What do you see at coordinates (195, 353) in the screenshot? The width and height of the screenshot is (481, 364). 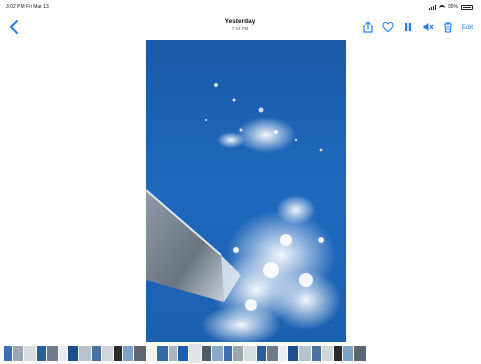 I see `thumbnail-current` at bounding box center [195, 353].